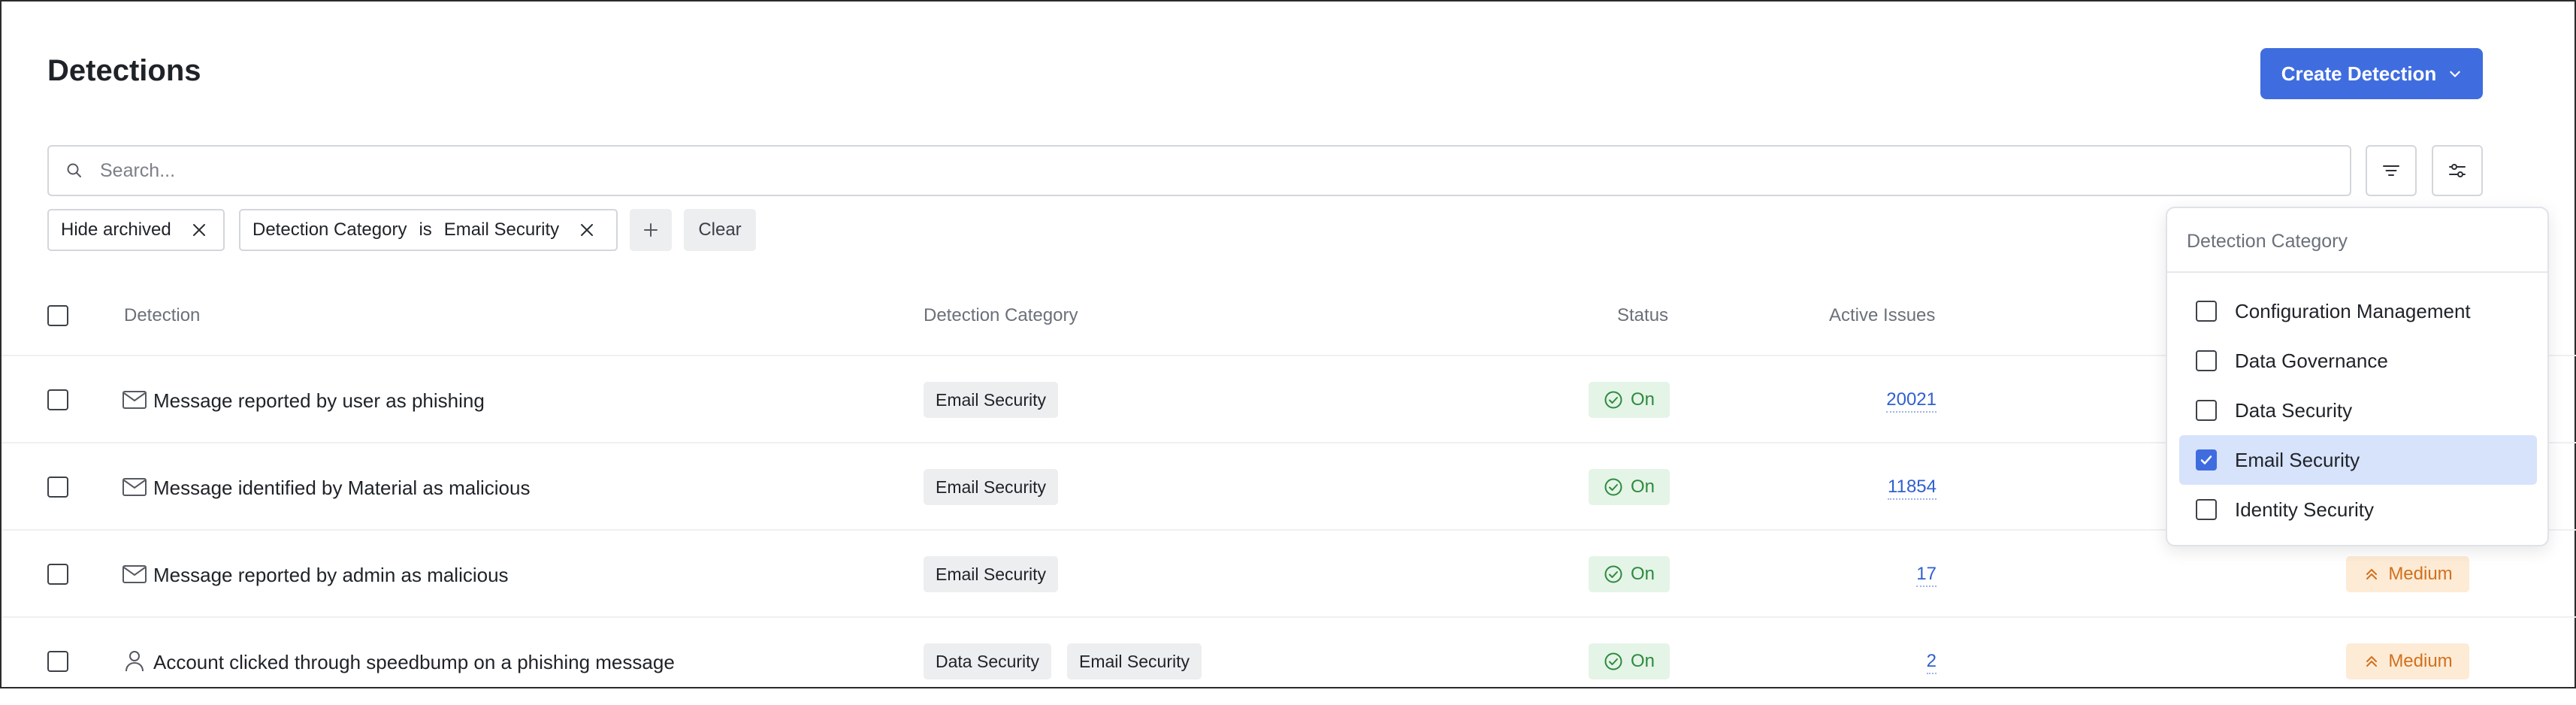 Image resolution: width=2576 pixels, height=705 pixels. I want to click on dropdown-option-configuration-management: Configuration Management, so click(2358, 311).